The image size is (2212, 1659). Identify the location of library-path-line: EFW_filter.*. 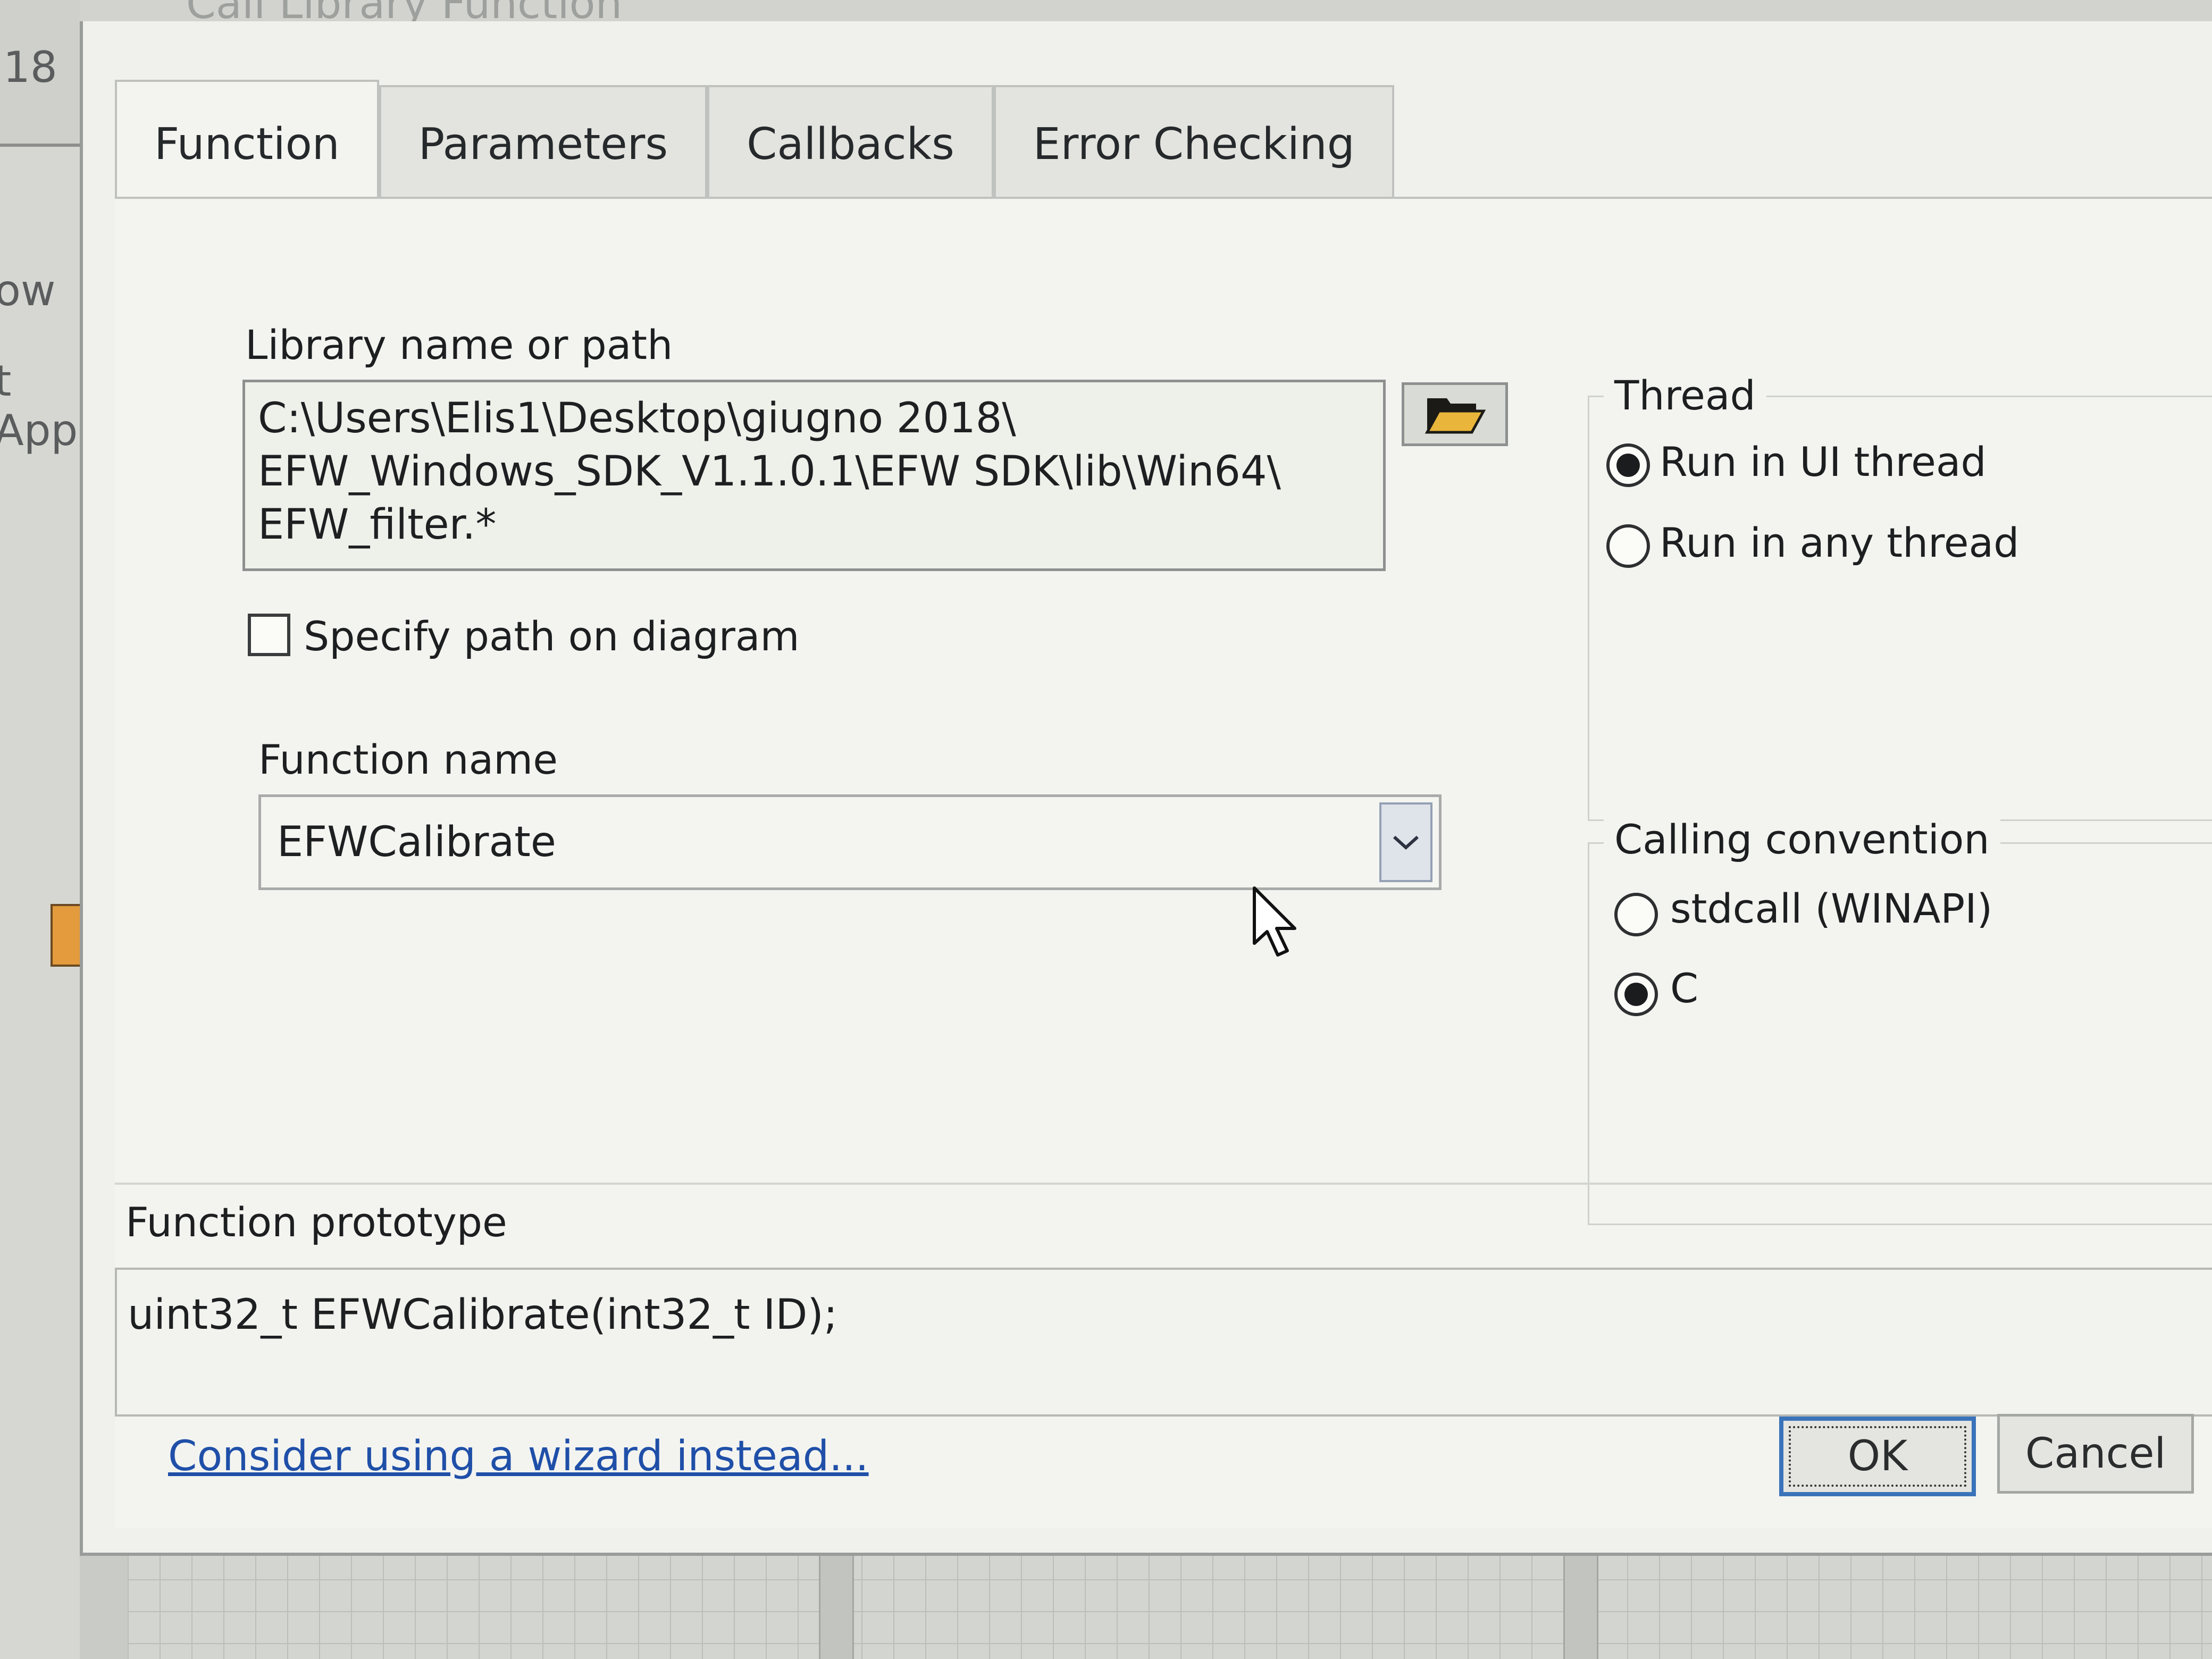
(377, 525).